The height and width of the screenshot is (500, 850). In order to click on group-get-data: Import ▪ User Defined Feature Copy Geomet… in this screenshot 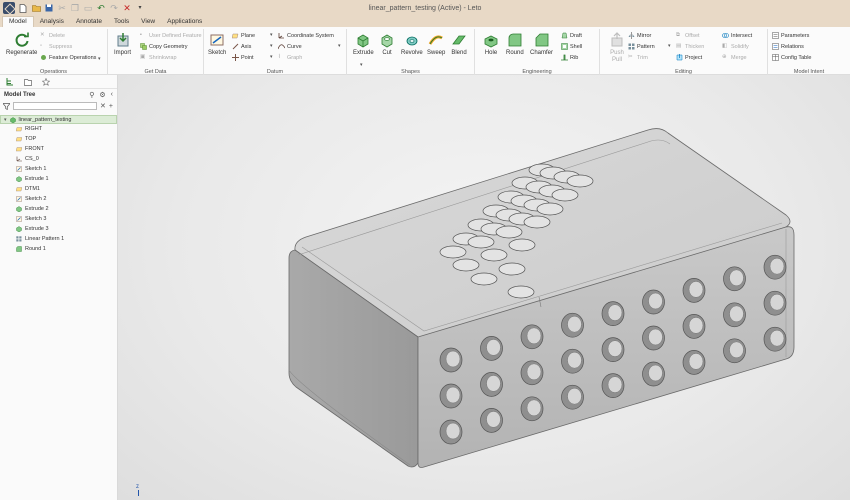, I will do `click(156, 52)`.